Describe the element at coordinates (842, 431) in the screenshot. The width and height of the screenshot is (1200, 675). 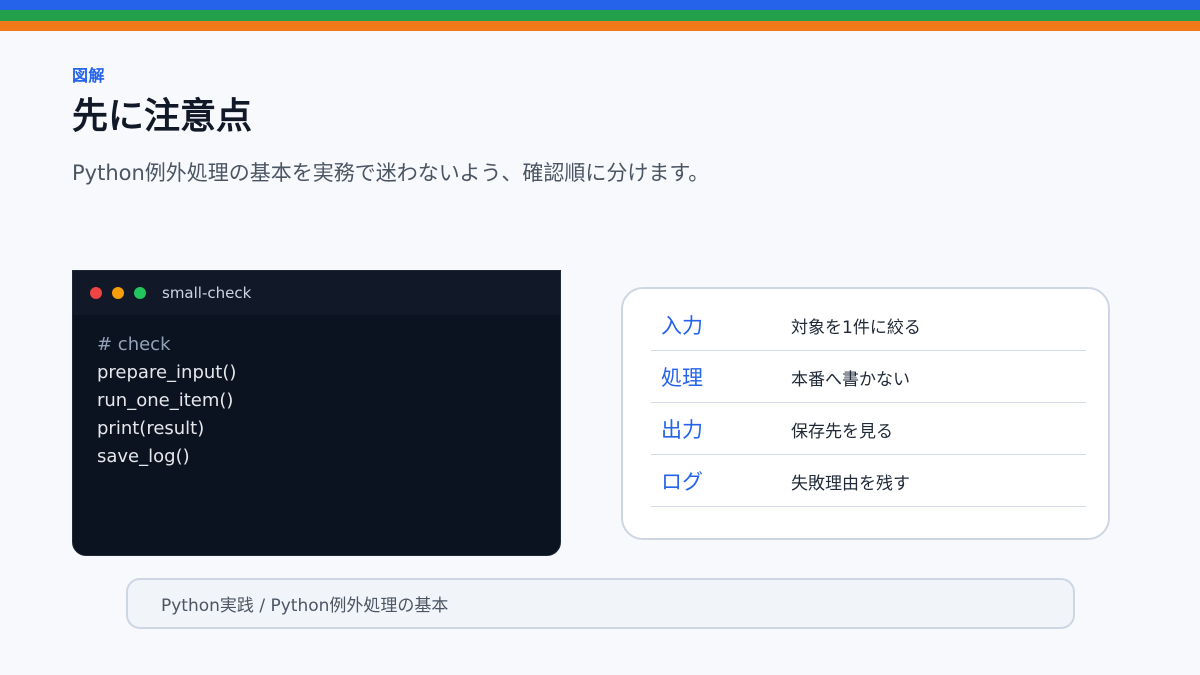
I see `row-value: 保存先を見る` at that location.